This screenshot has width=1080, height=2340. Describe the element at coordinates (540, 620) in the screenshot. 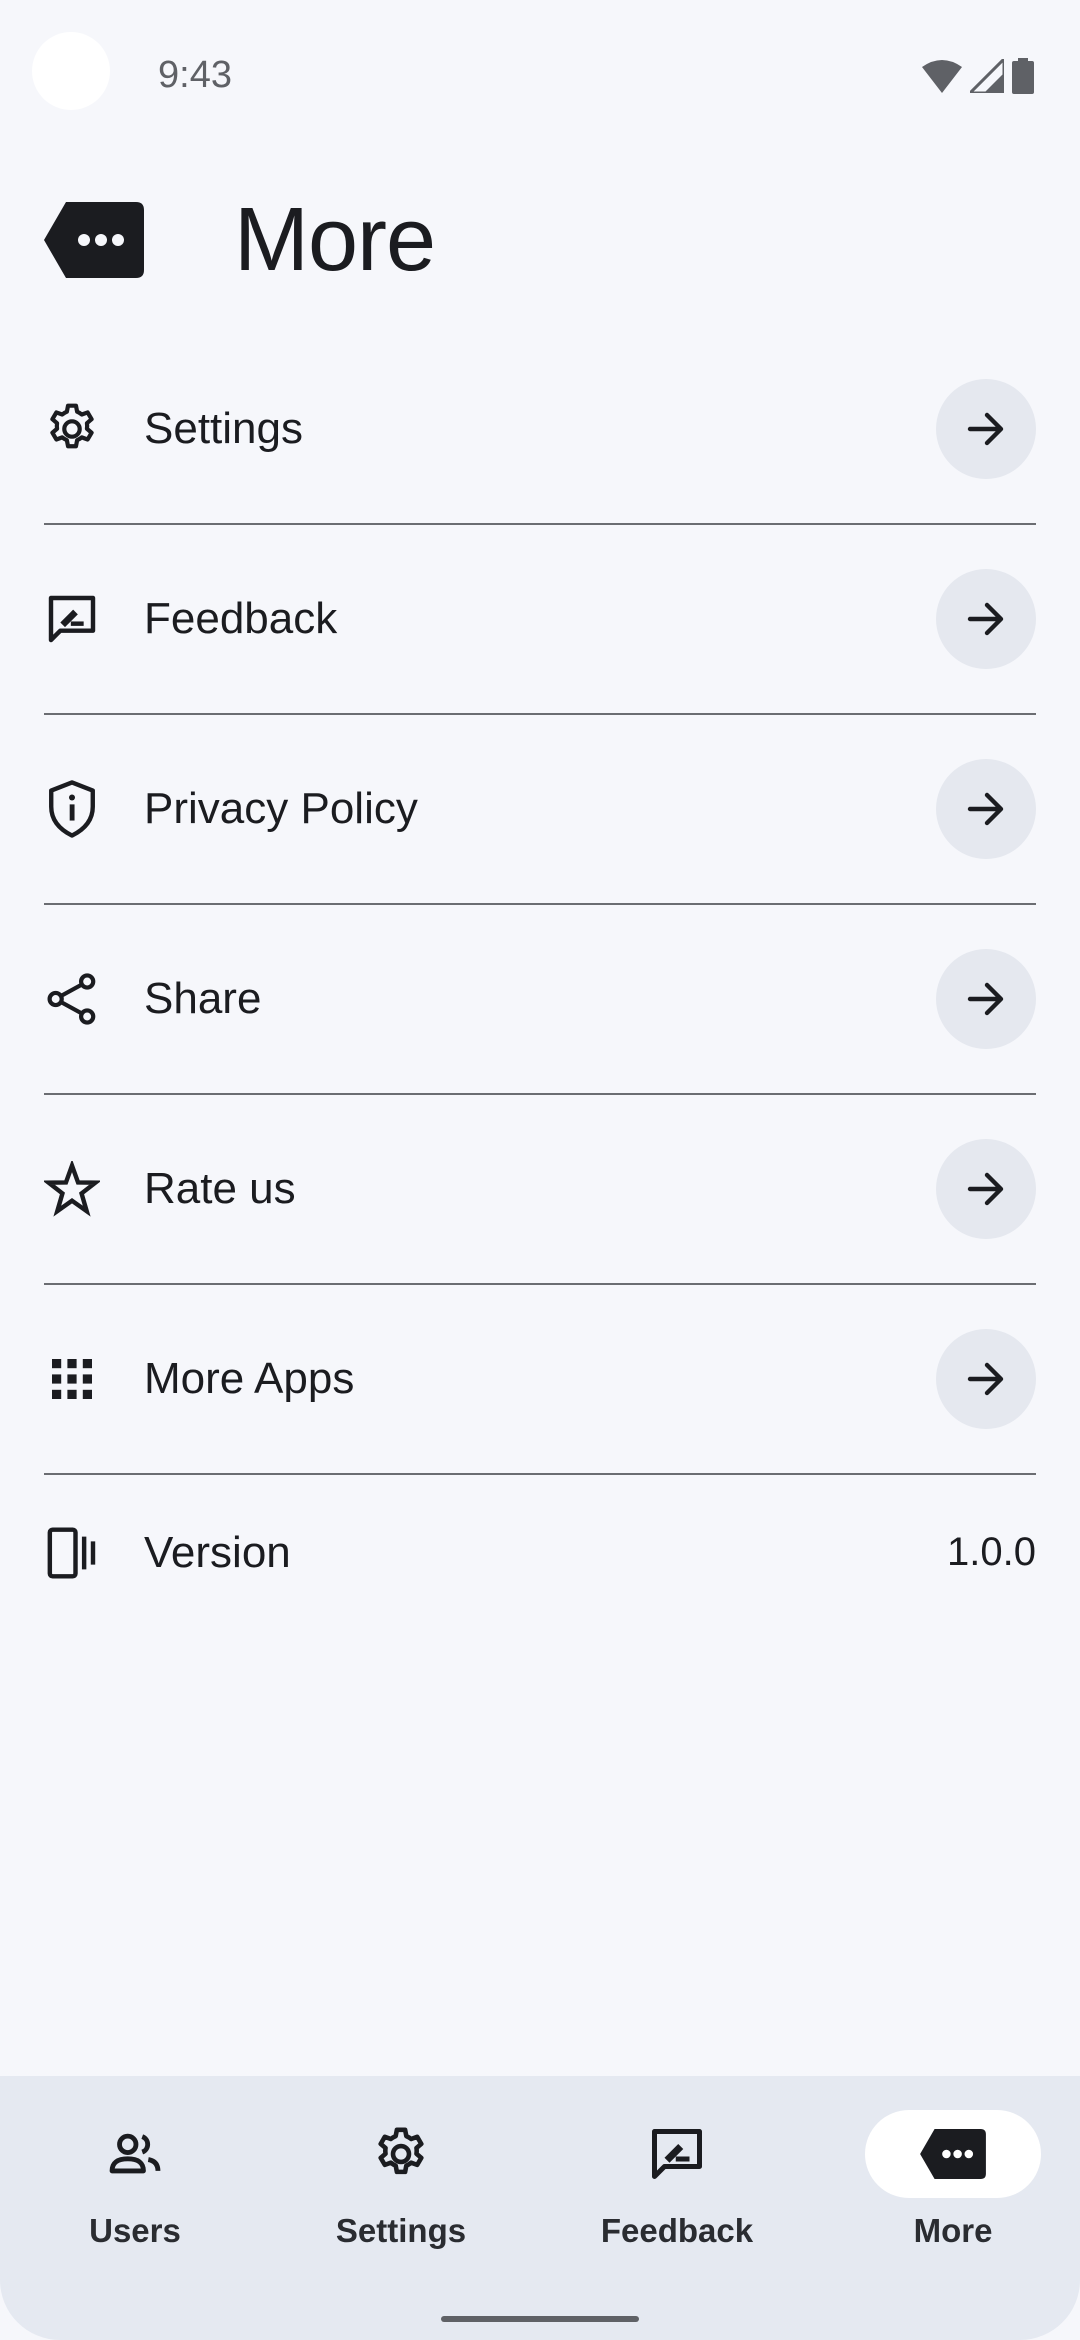

I see `menu-item-feedback: Feedback` at that location.